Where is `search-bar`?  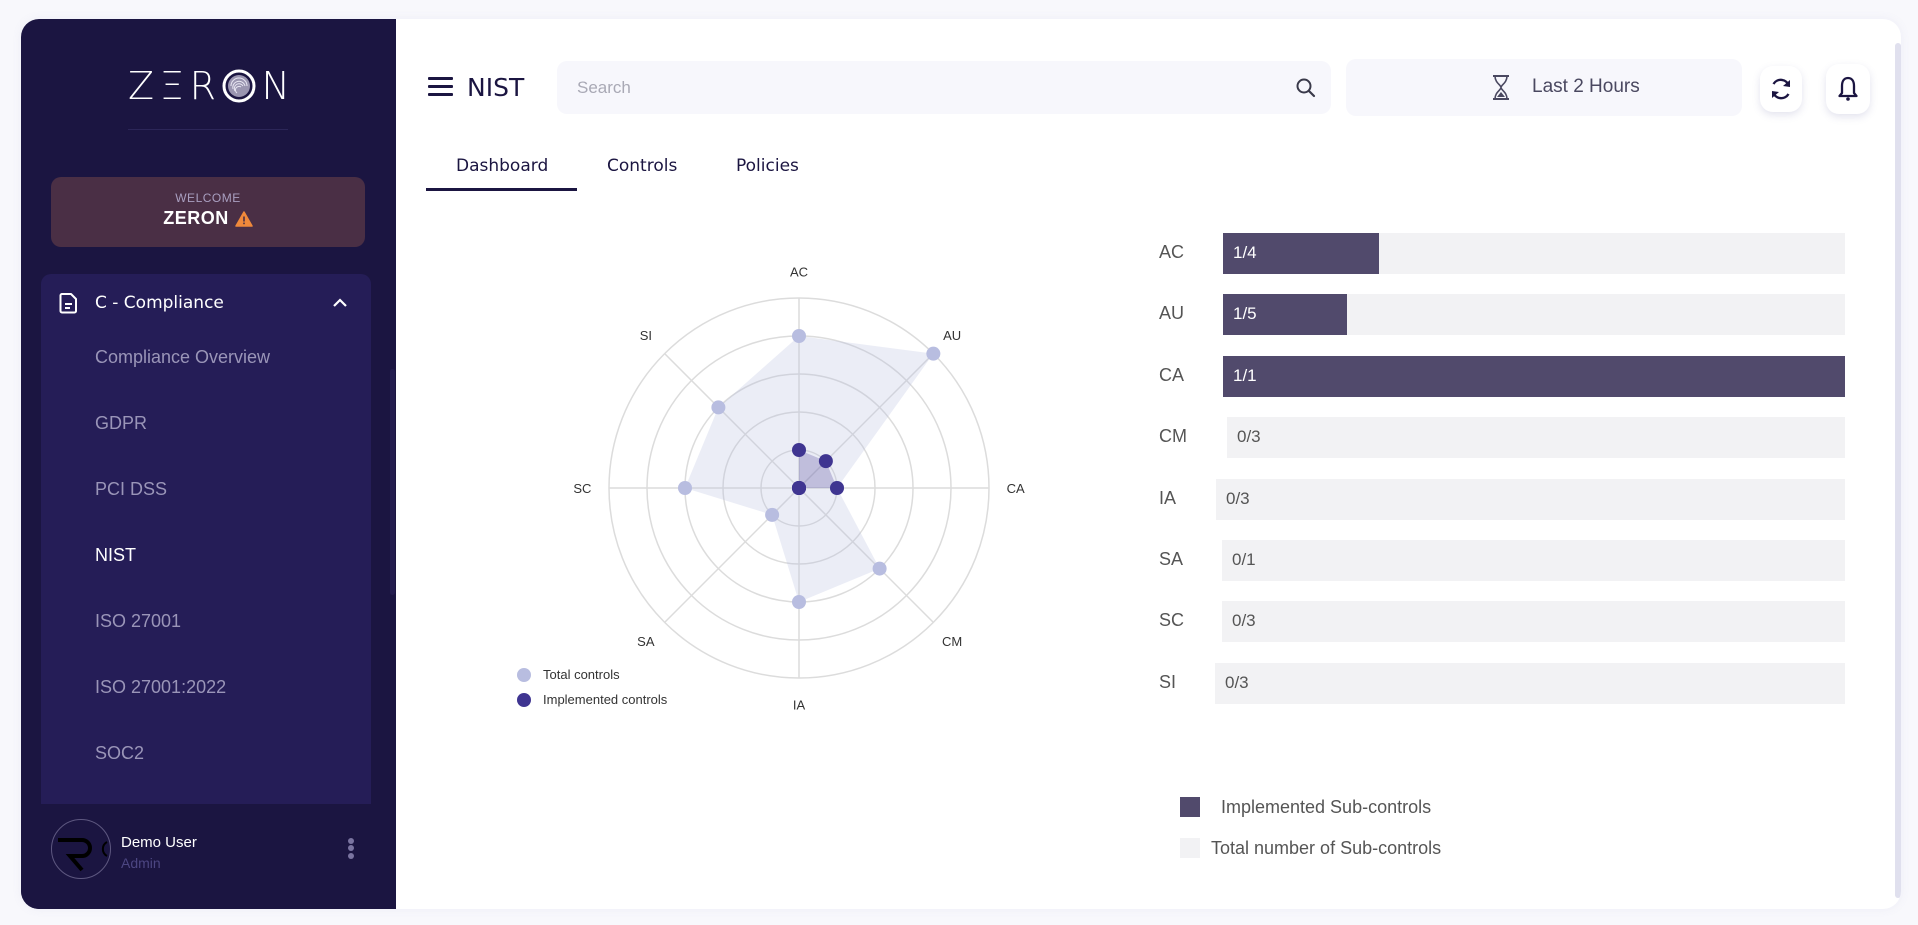 search-bar is located at coordinates (944, 87).